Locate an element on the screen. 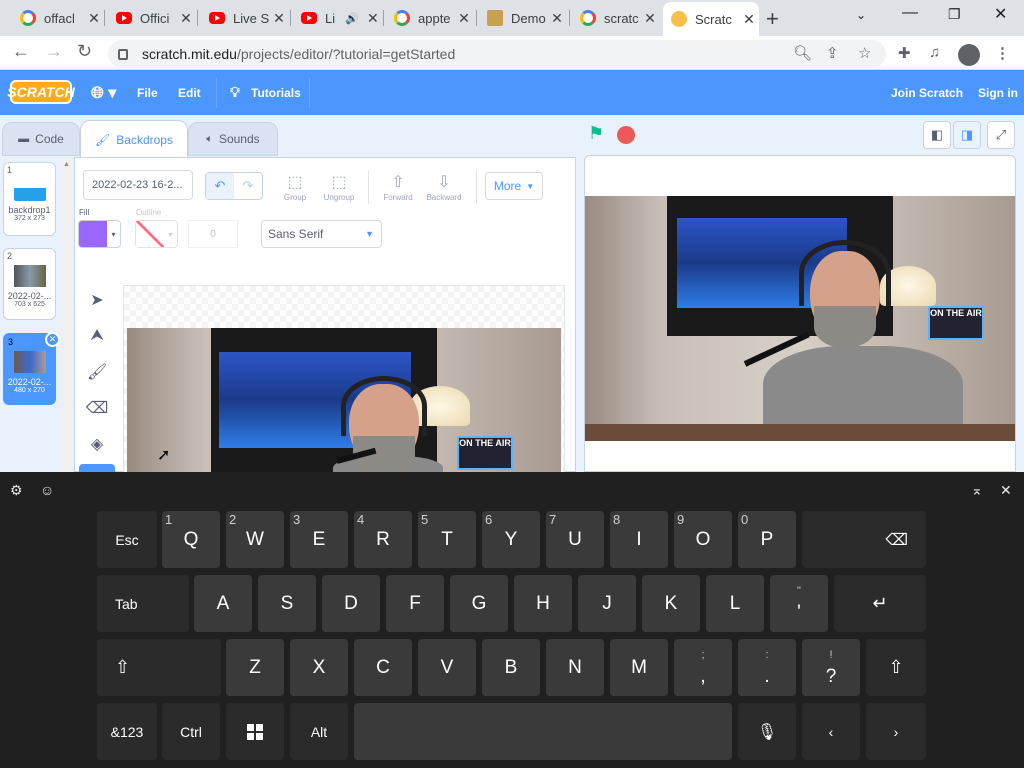 This screenshot has width=1024, height=768. key-m: M is located at coordinates (639, 667).